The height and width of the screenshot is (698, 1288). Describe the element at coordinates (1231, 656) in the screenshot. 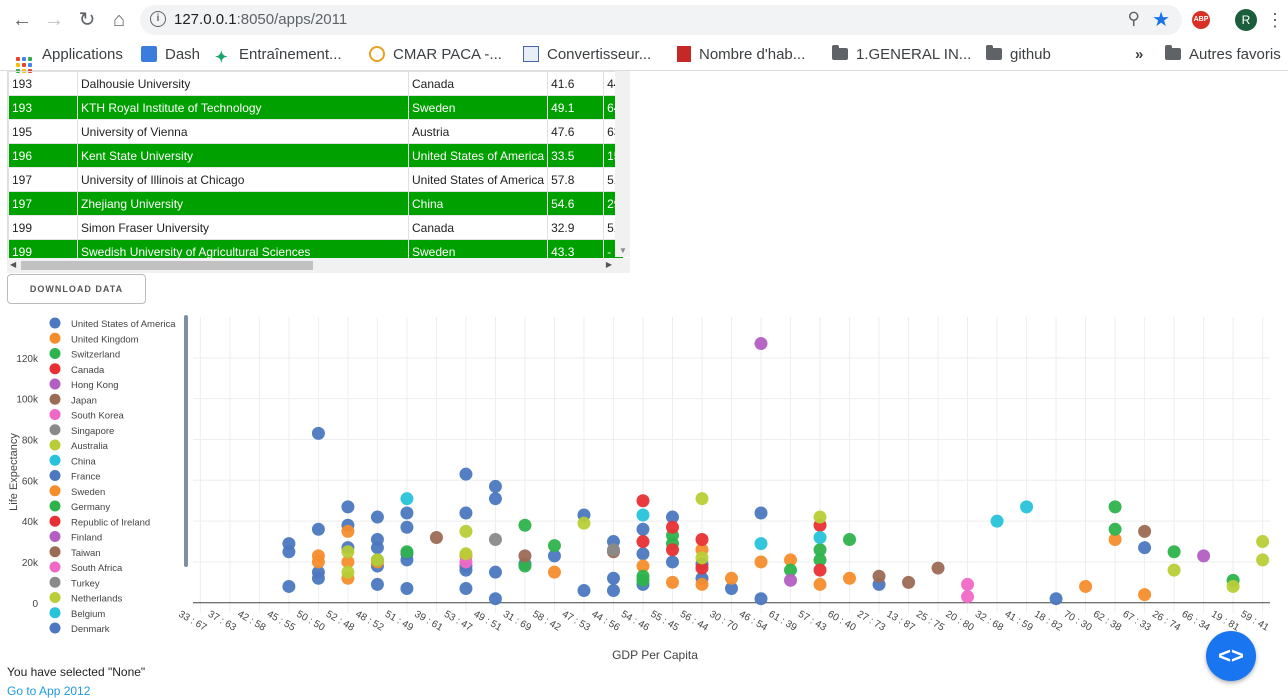

I see `code-toggle-button: <>` at that location.